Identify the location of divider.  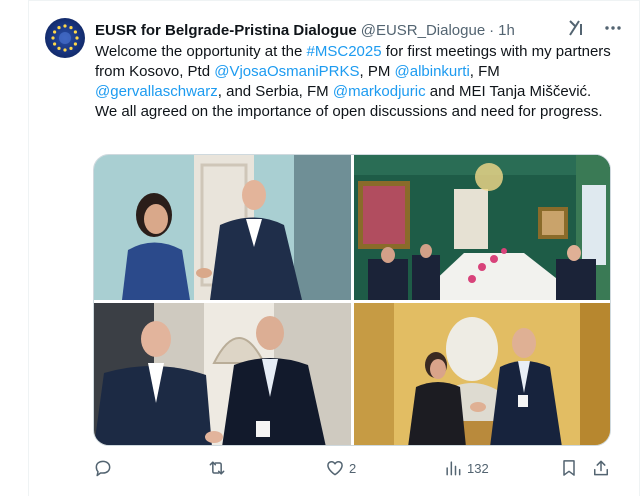
(334, 0).